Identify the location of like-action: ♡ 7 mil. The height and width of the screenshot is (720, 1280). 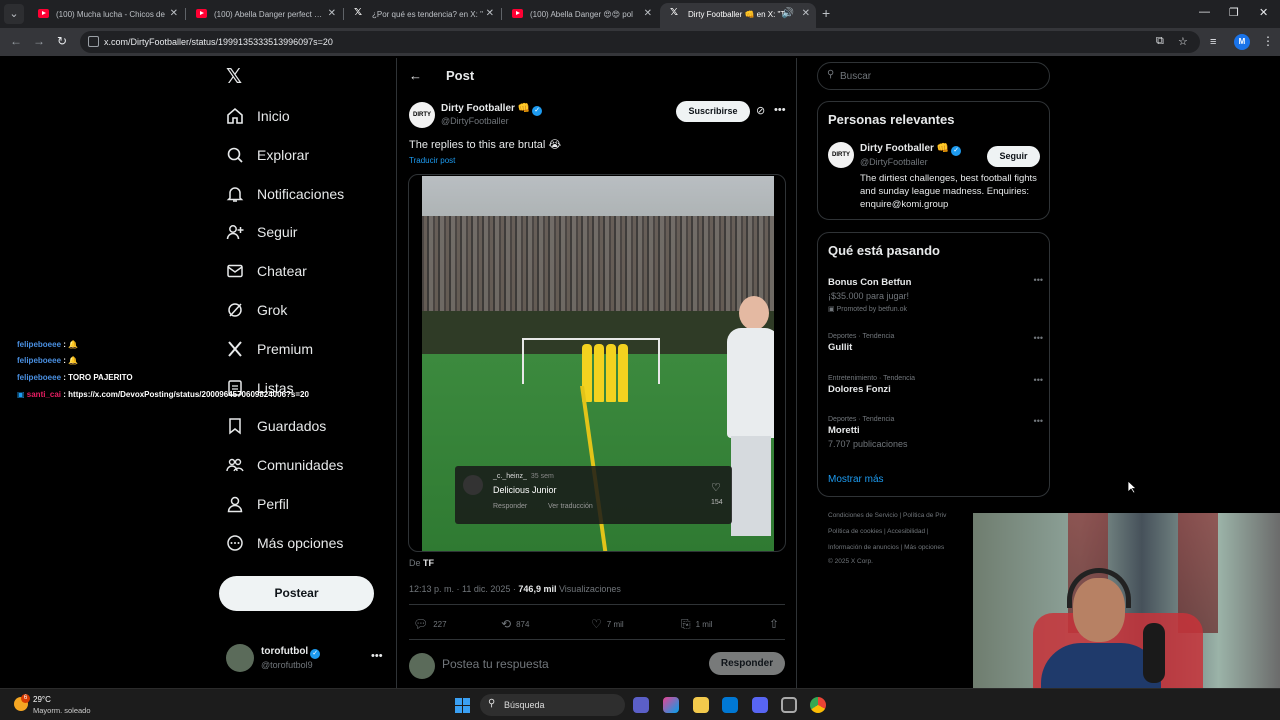
(607, 624).